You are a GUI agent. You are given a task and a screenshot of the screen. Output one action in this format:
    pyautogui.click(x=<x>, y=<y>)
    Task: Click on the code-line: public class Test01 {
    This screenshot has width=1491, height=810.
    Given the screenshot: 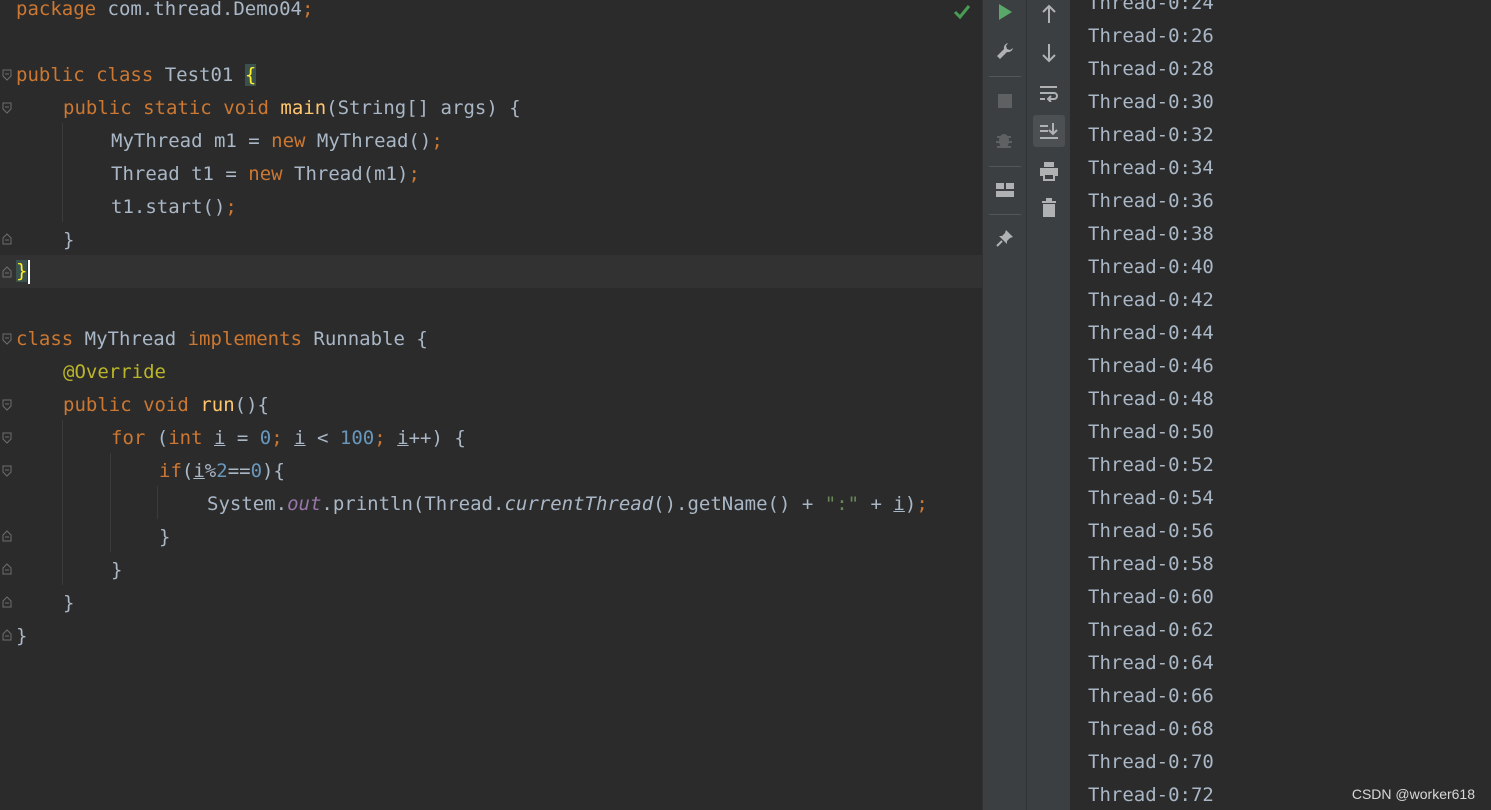 What is the action you would take?
    pyautogui.click(x=136, y=75)
    